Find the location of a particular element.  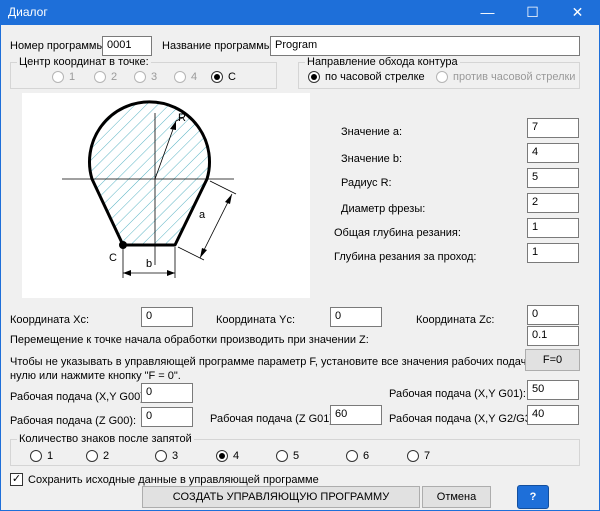

direction-radio-cw-label: по часовой стрелке is located at coordinates (375, 77).